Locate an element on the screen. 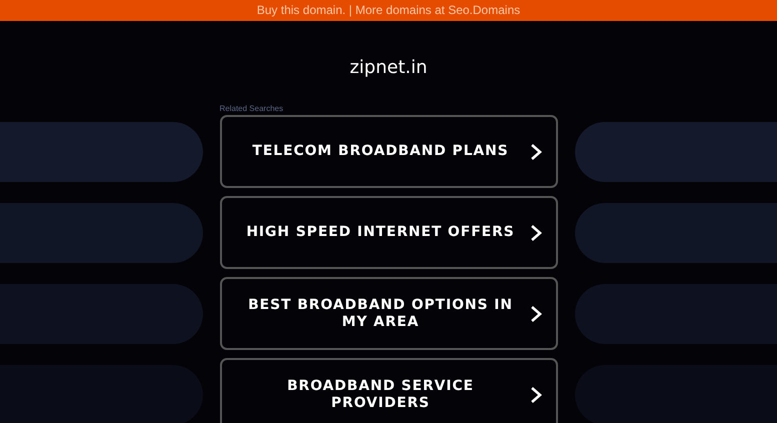 The width and height of the screenshot is (777, 423). related-searches-label: Related Searches is located at coordinates (252, 108).